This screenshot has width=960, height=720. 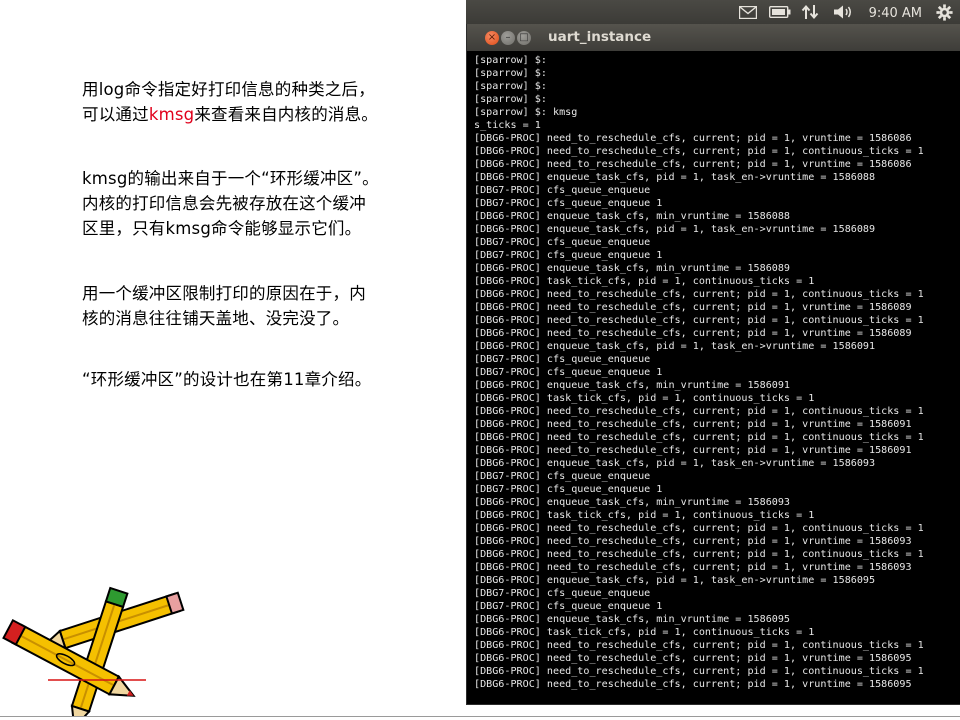 I want to click on minimize-button: –, so click(x=508, y=38).